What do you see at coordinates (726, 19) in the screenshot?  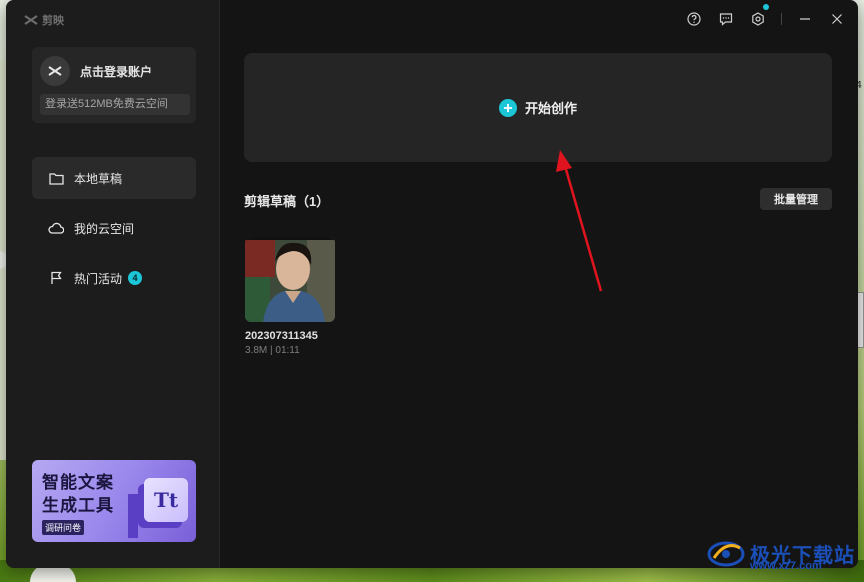 I see `feedback-icon` at bounding box center [726, 19].